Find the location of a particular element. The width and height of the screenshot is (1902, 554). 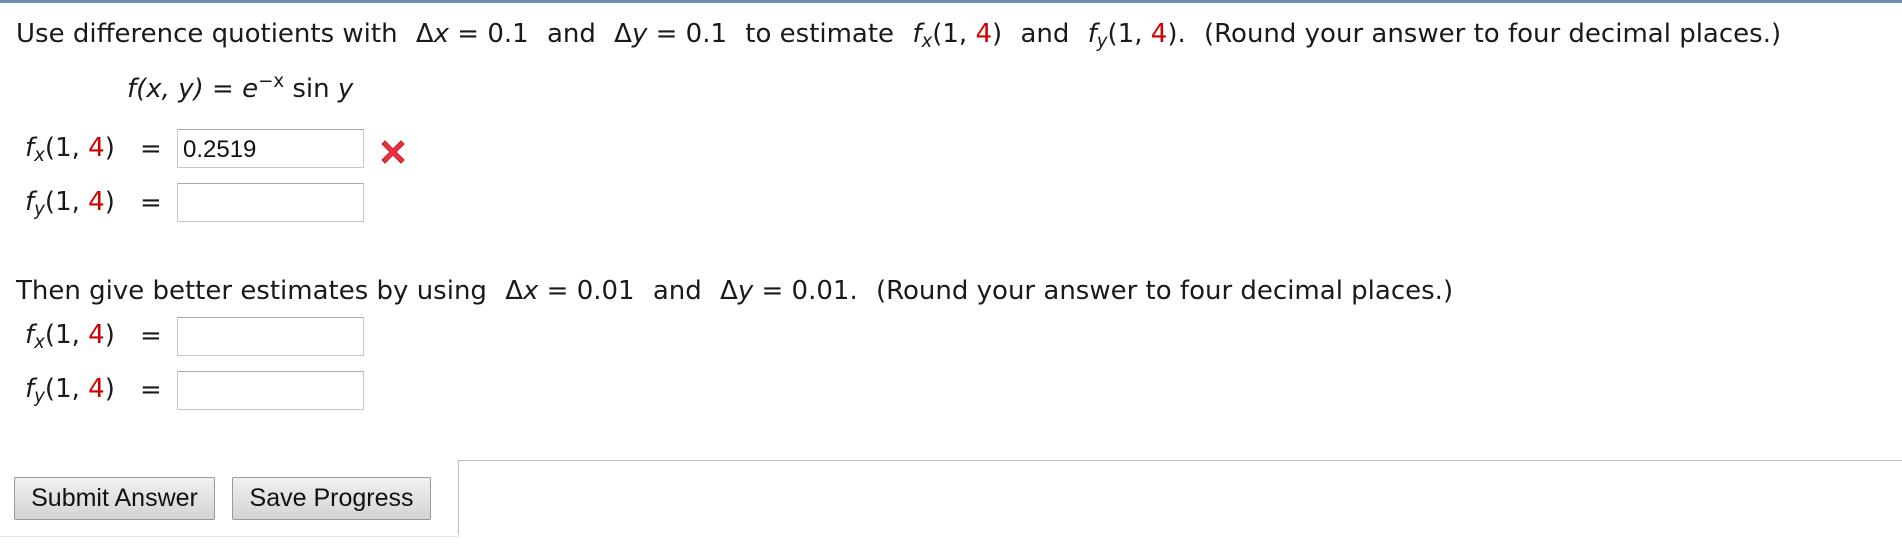

part1-fy-answer-input is located at coordinates (270, 202).